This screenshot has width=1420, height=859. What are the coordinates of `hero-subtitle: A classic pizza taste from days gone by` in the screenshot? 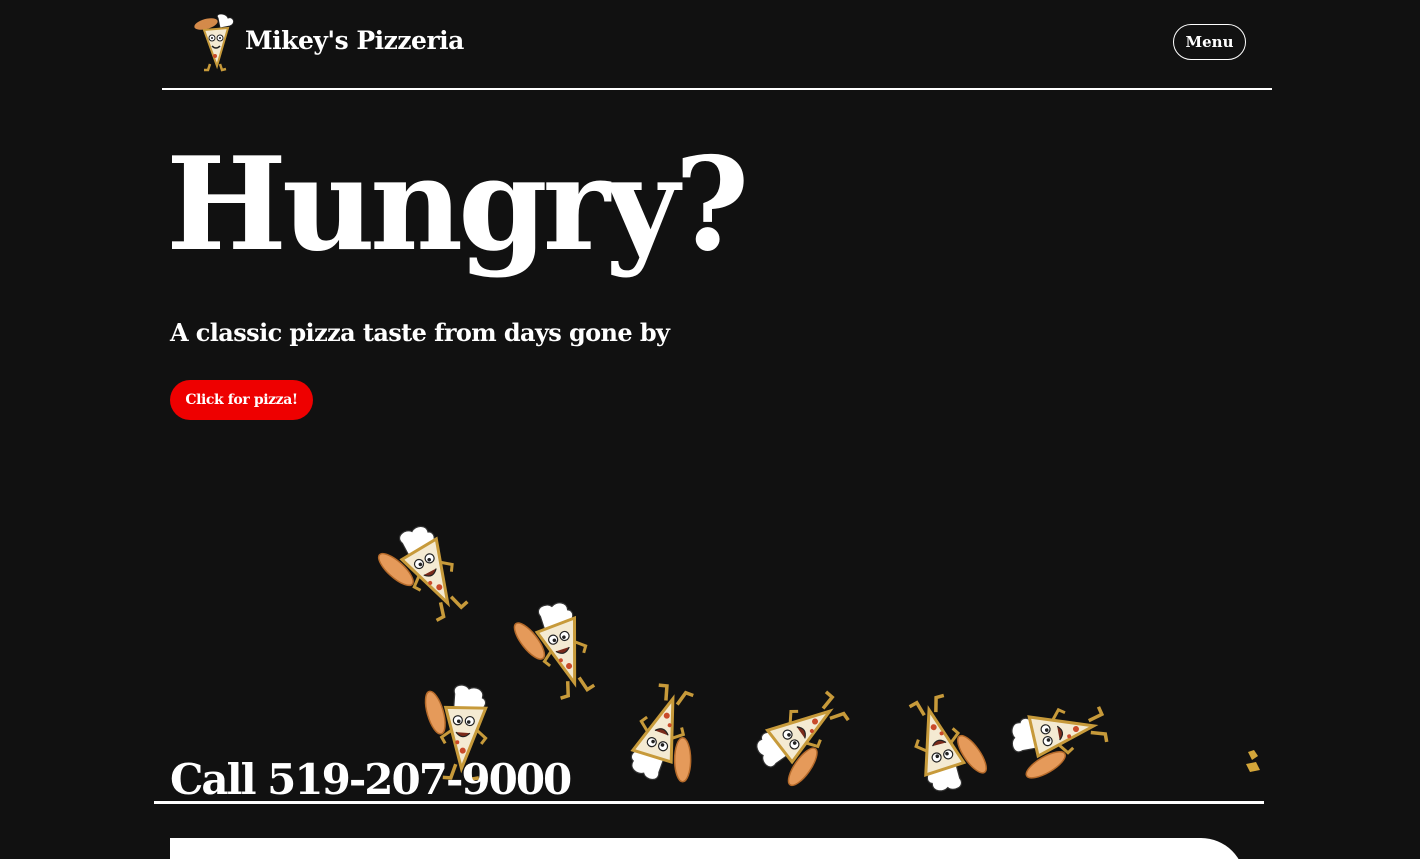 It's located at (420, 332).